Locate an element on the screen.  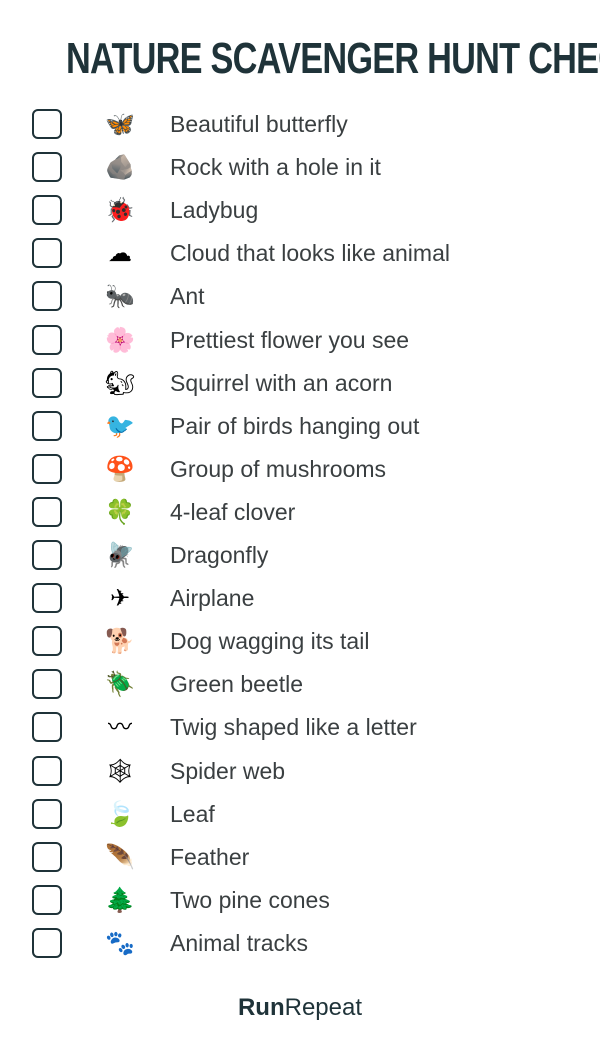
butterfly-icon: 🦋 is located at coordinates (120, 124).